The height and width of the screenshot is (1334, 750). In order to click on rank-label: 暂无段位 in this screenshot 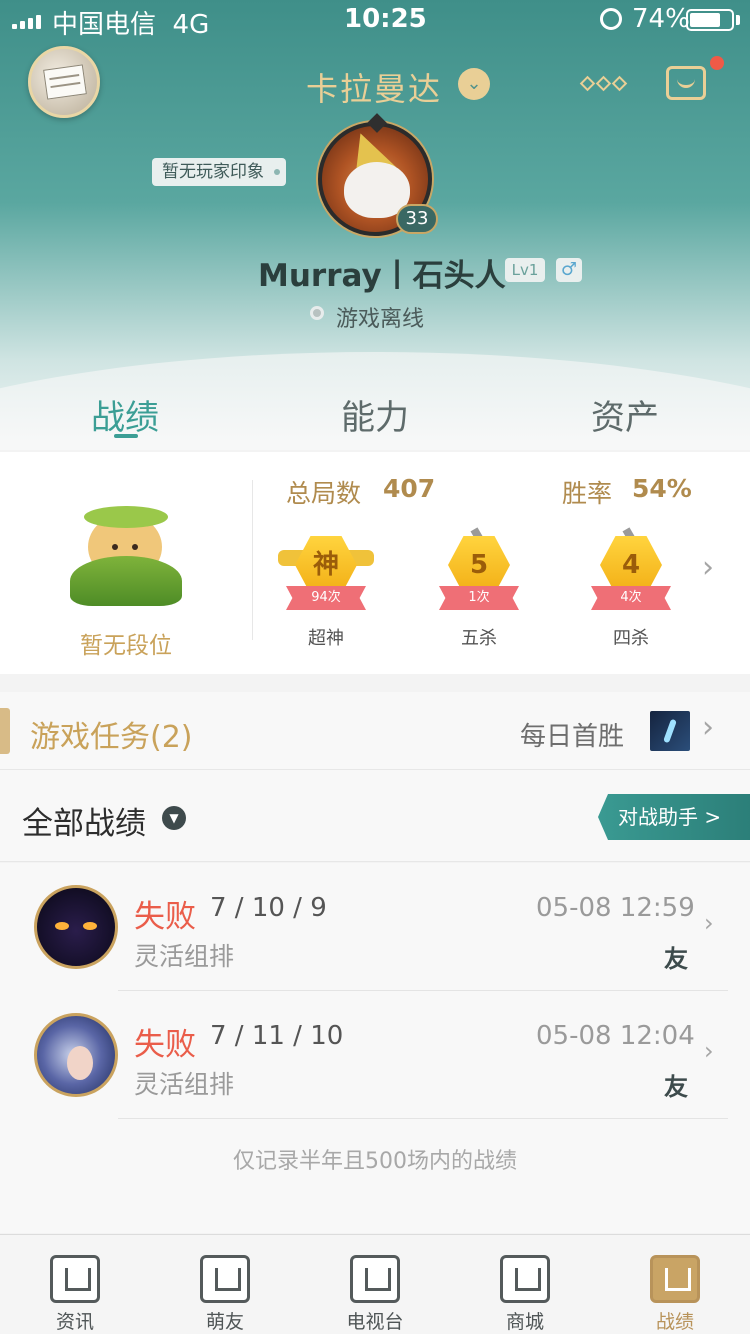, I will do `click(126, 646)`.